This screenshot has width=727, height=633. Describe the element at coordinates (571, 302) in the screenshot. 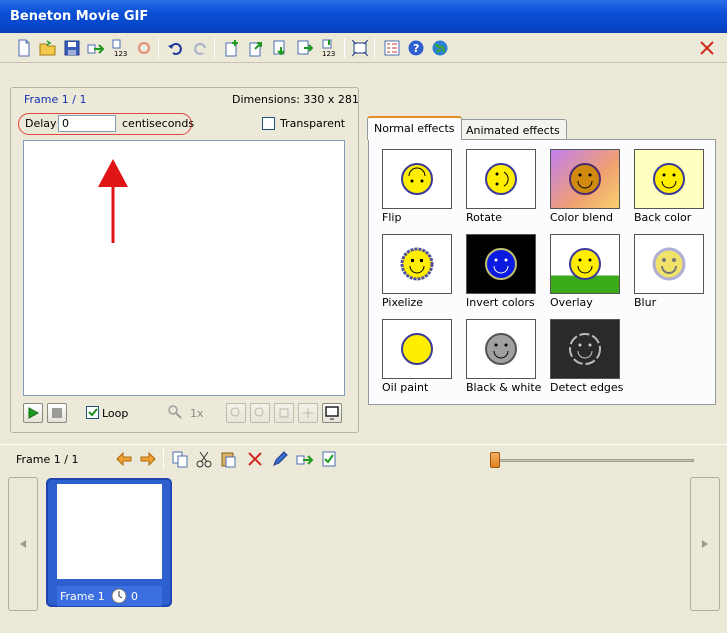

I see `effect-label: Overlay` at that location.